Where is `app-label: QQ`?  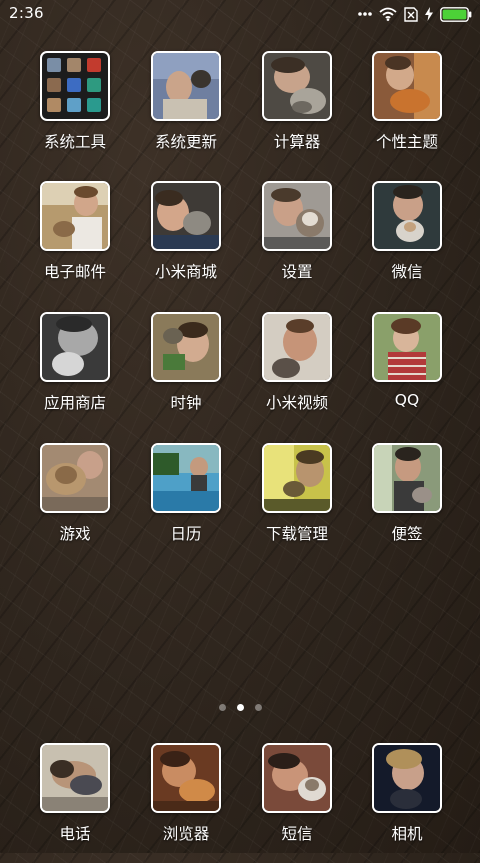
app-label: QQ is located at coordinates (407, 400).